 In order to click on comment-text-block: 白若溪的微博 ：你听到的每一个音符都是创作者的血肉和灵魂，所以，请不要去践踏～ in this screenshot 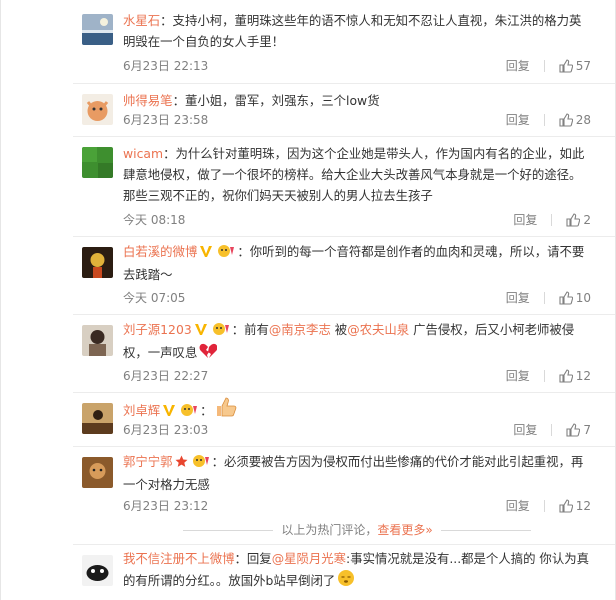, I will do `click(358, 263)`.